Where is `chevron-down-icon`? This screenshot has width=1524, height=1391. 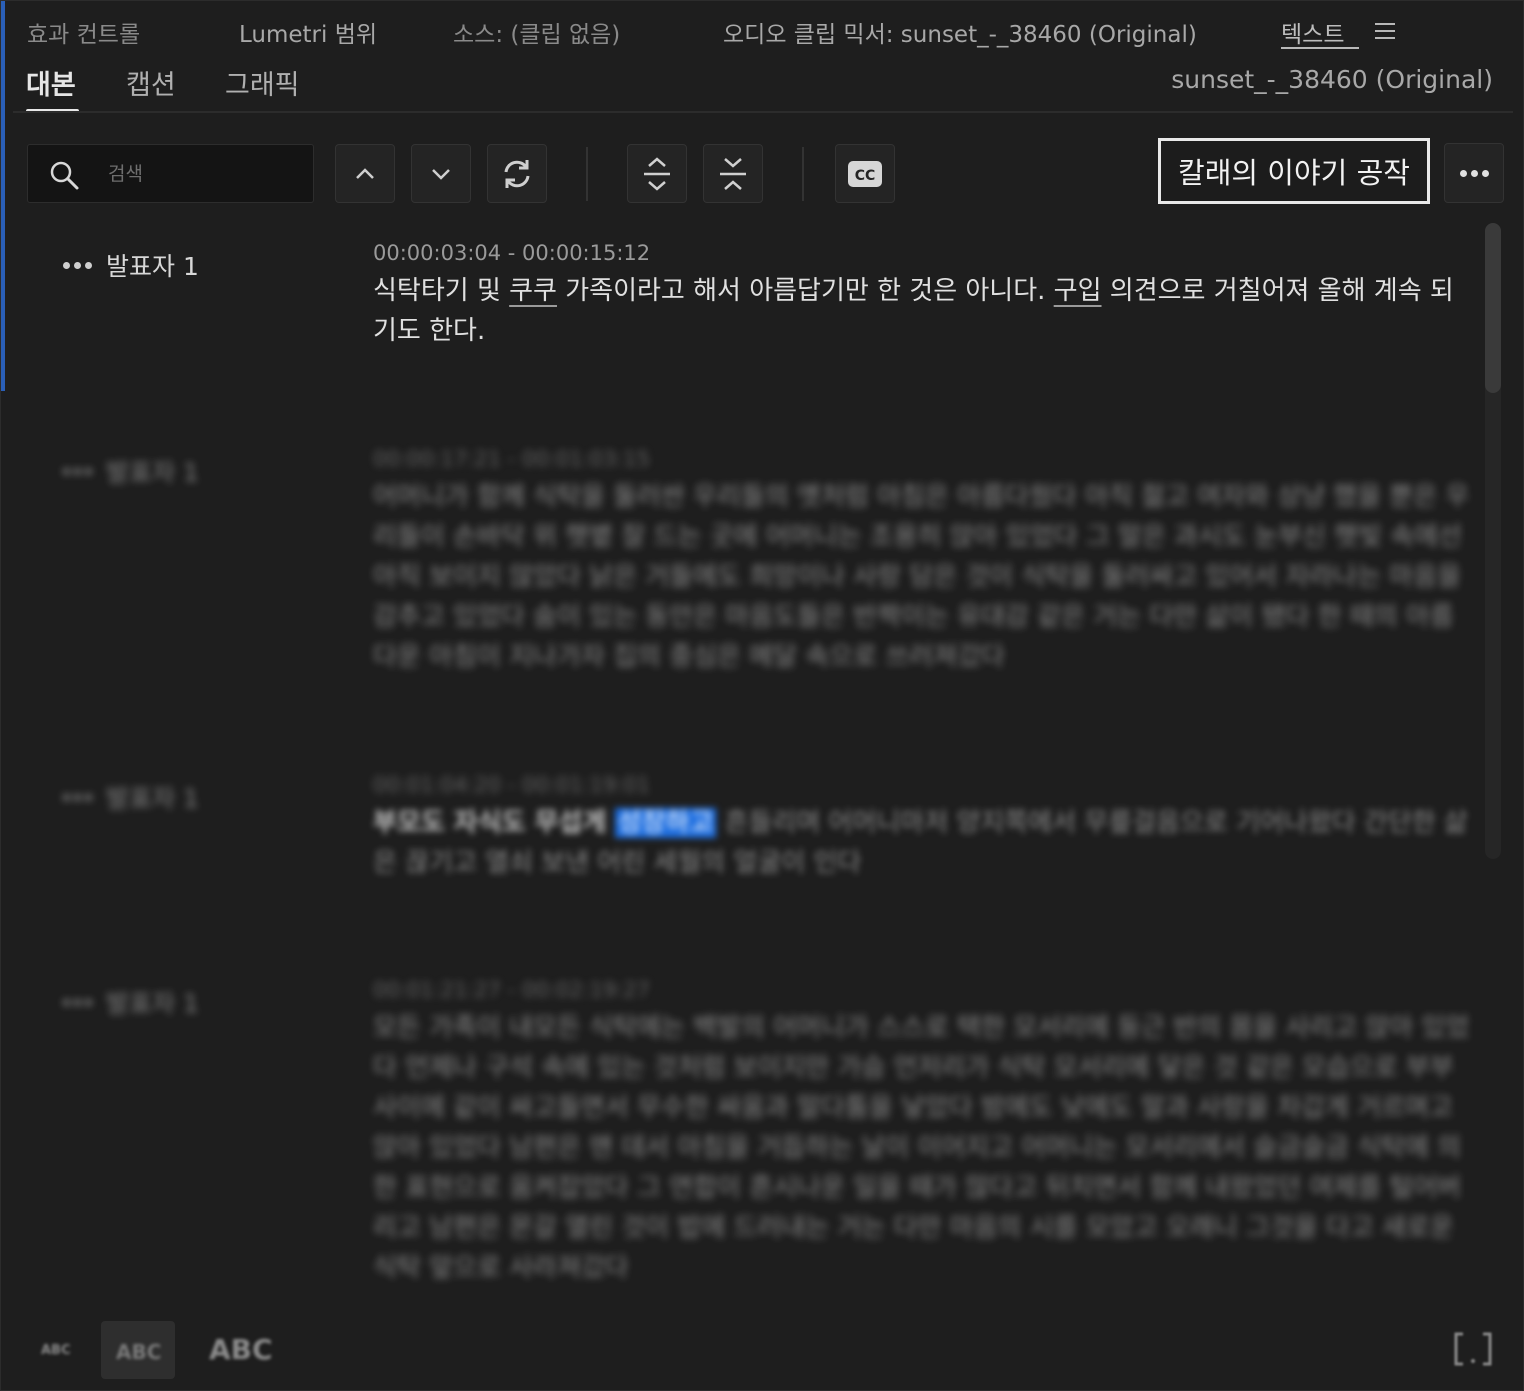 chevron-down-icon is located at coordinates (441, 174).